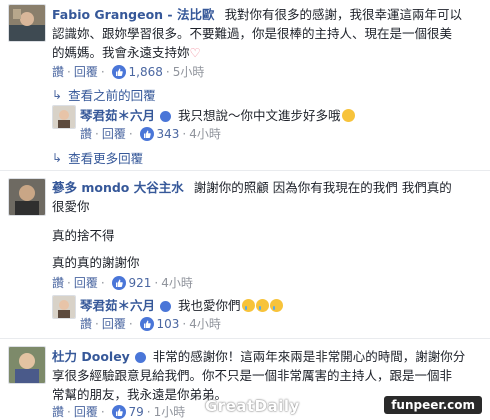  I want to click on heart-emoji-icon: ♡, so click(195, 52).